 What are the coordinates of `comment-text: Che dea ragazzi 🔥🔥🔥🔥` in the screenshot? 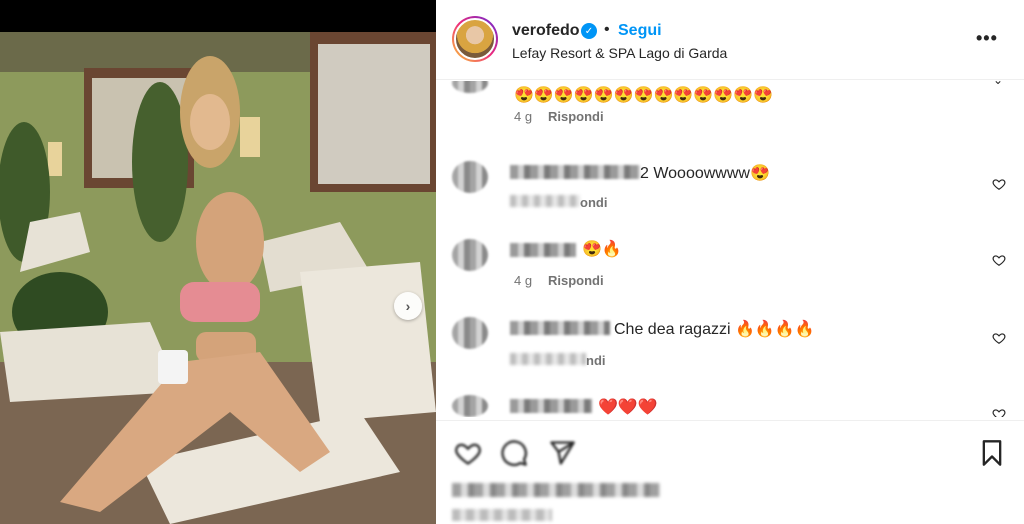 It's located at (714, 329).